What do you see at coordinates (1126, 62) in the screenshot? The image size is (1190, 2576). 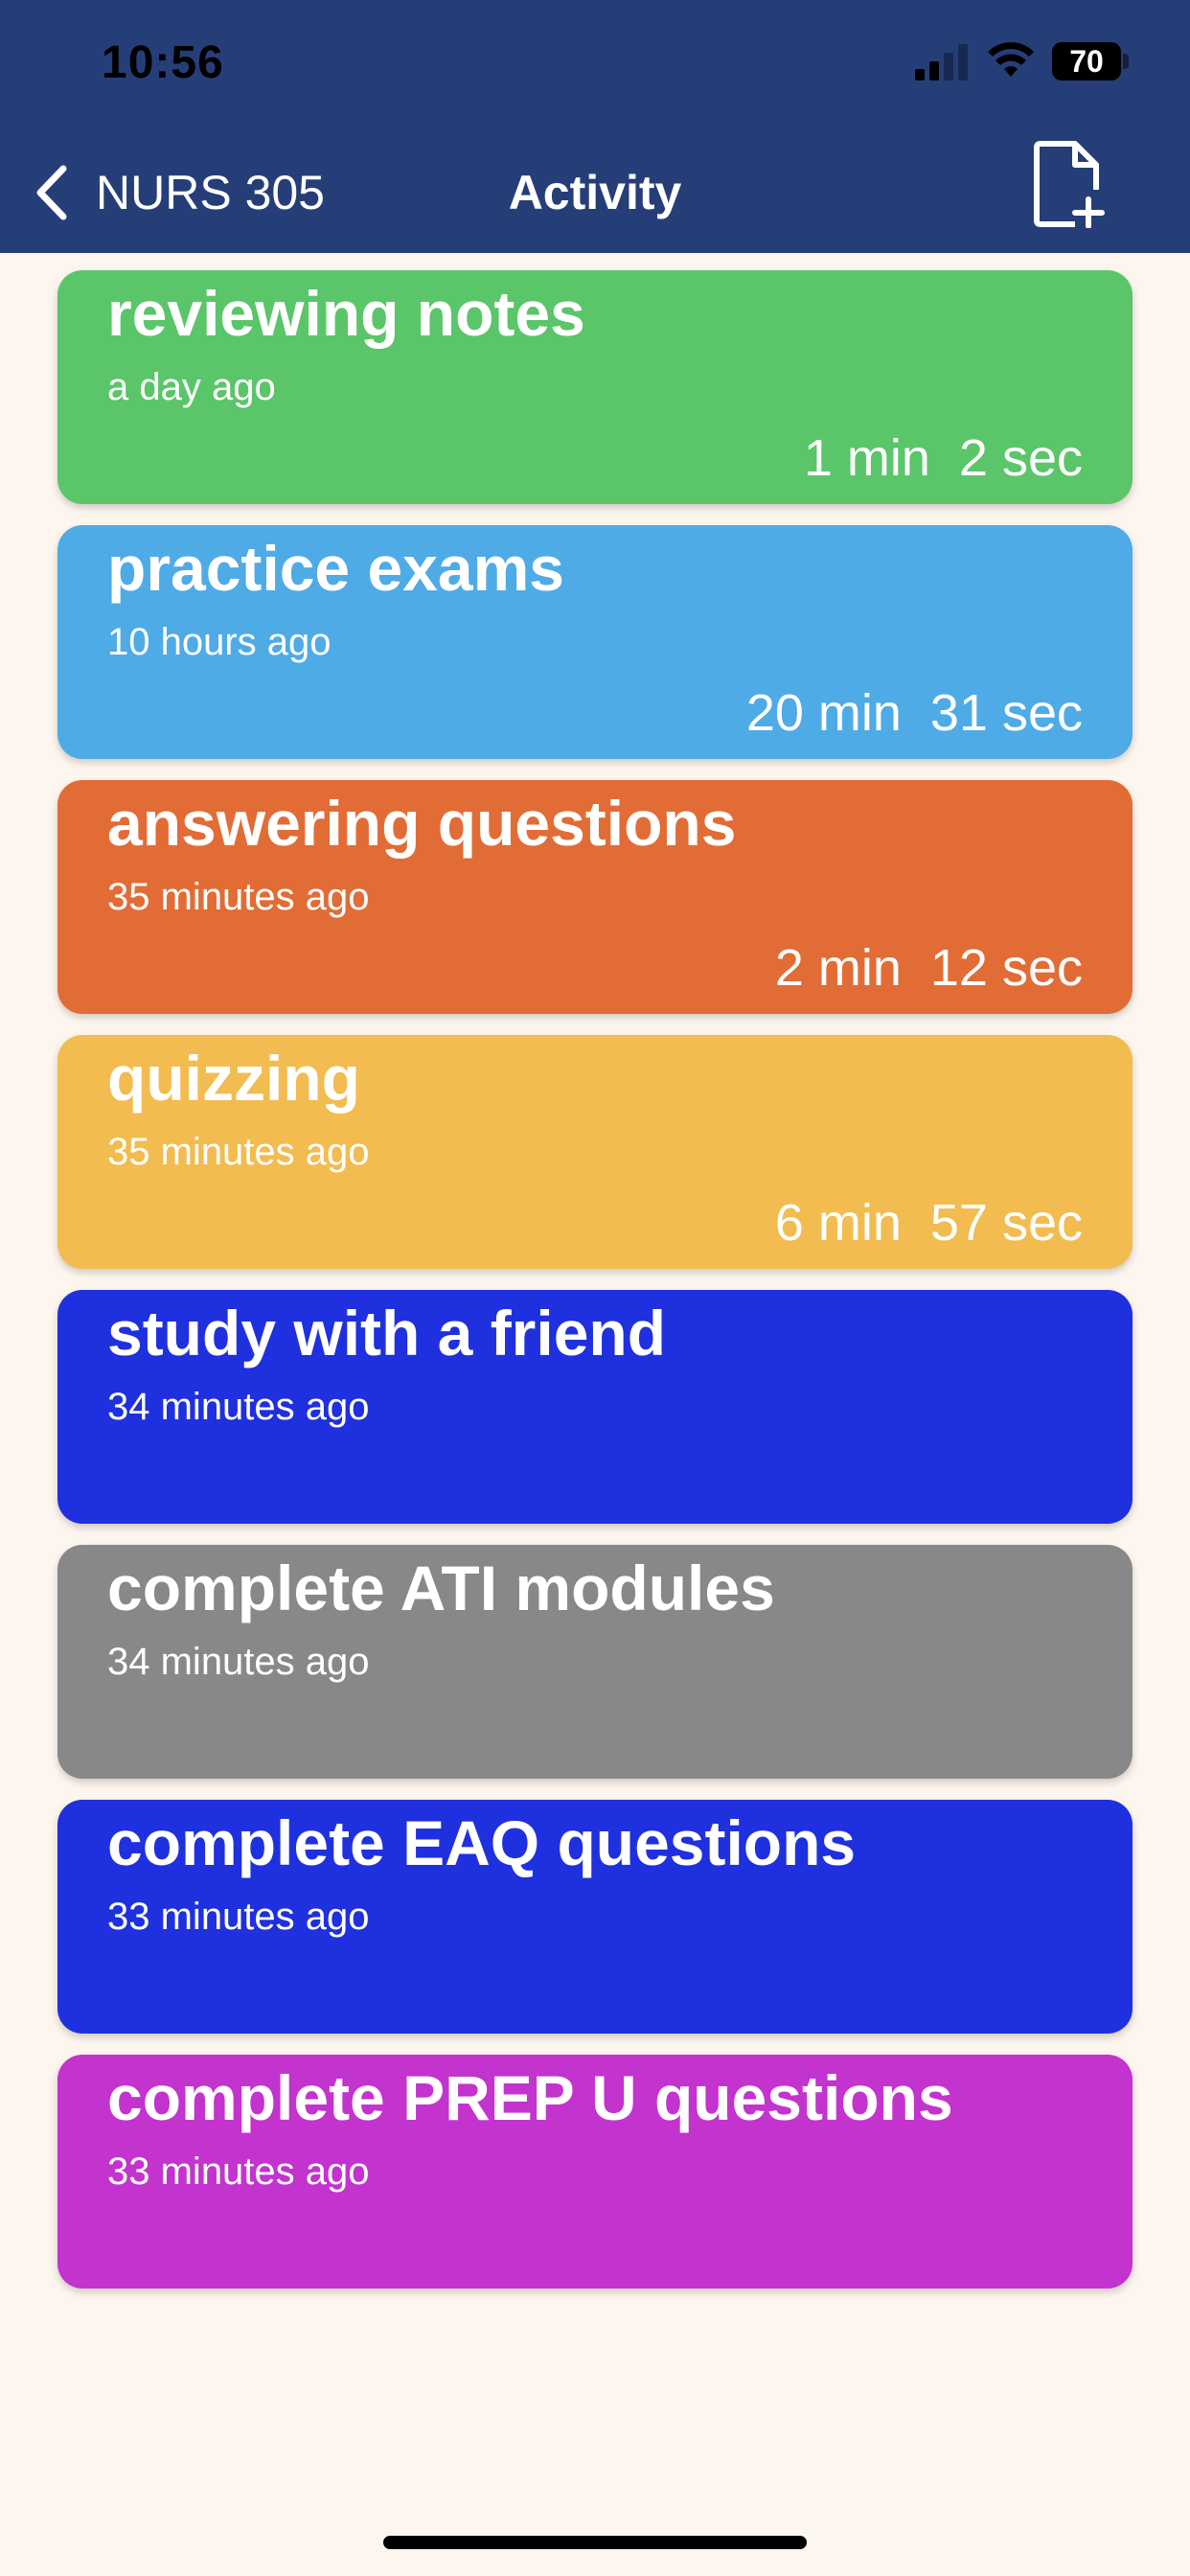 I see `battery-nub` at bounding box center [1126, 62].